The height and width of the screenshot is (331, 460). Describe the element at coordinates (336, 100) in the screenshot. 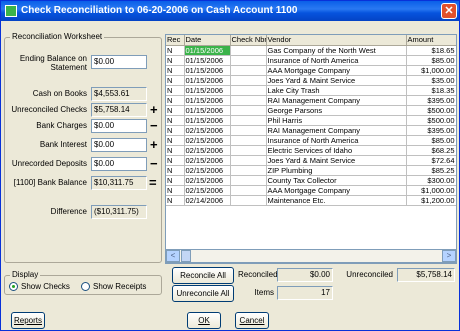

I see `vendor-cell: RAI Management Company` at that location.